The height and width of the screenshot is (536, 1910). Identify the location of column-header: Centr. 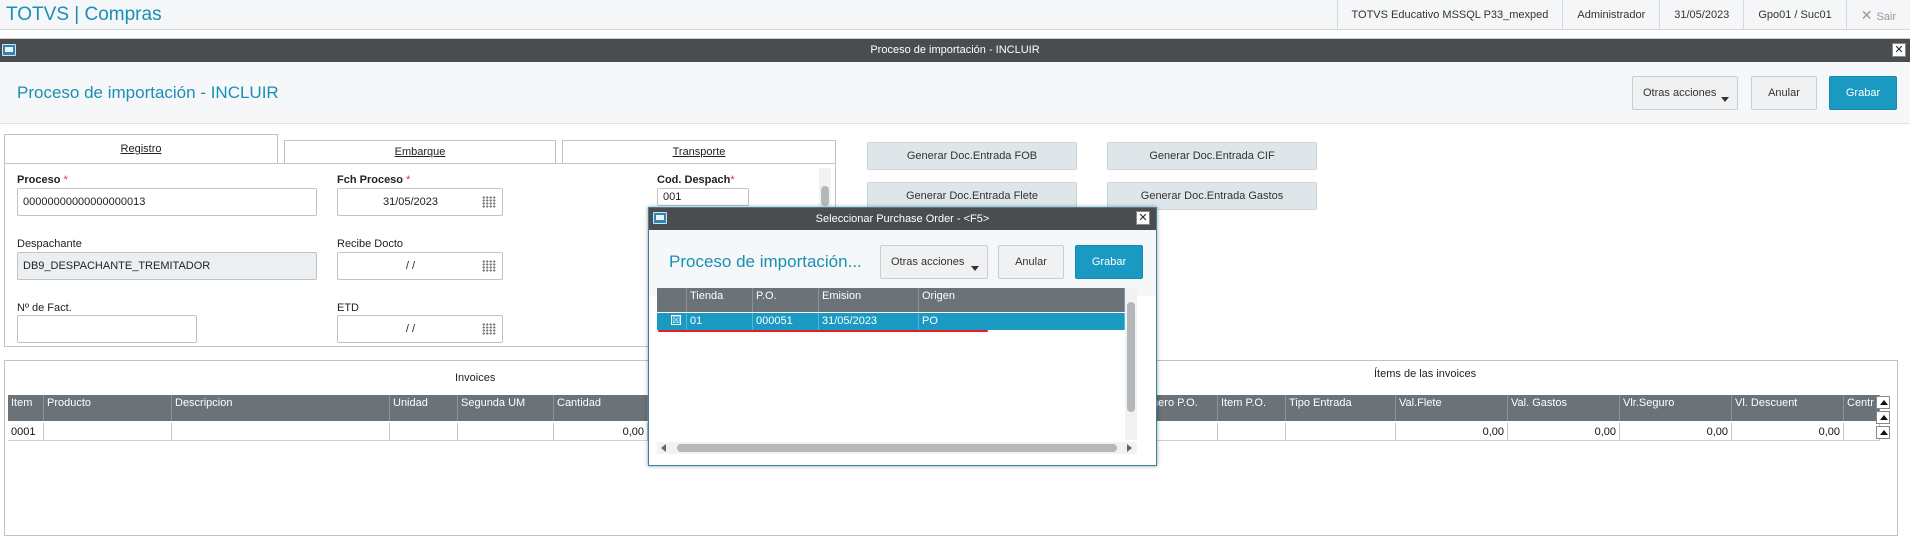
(1862, 408).